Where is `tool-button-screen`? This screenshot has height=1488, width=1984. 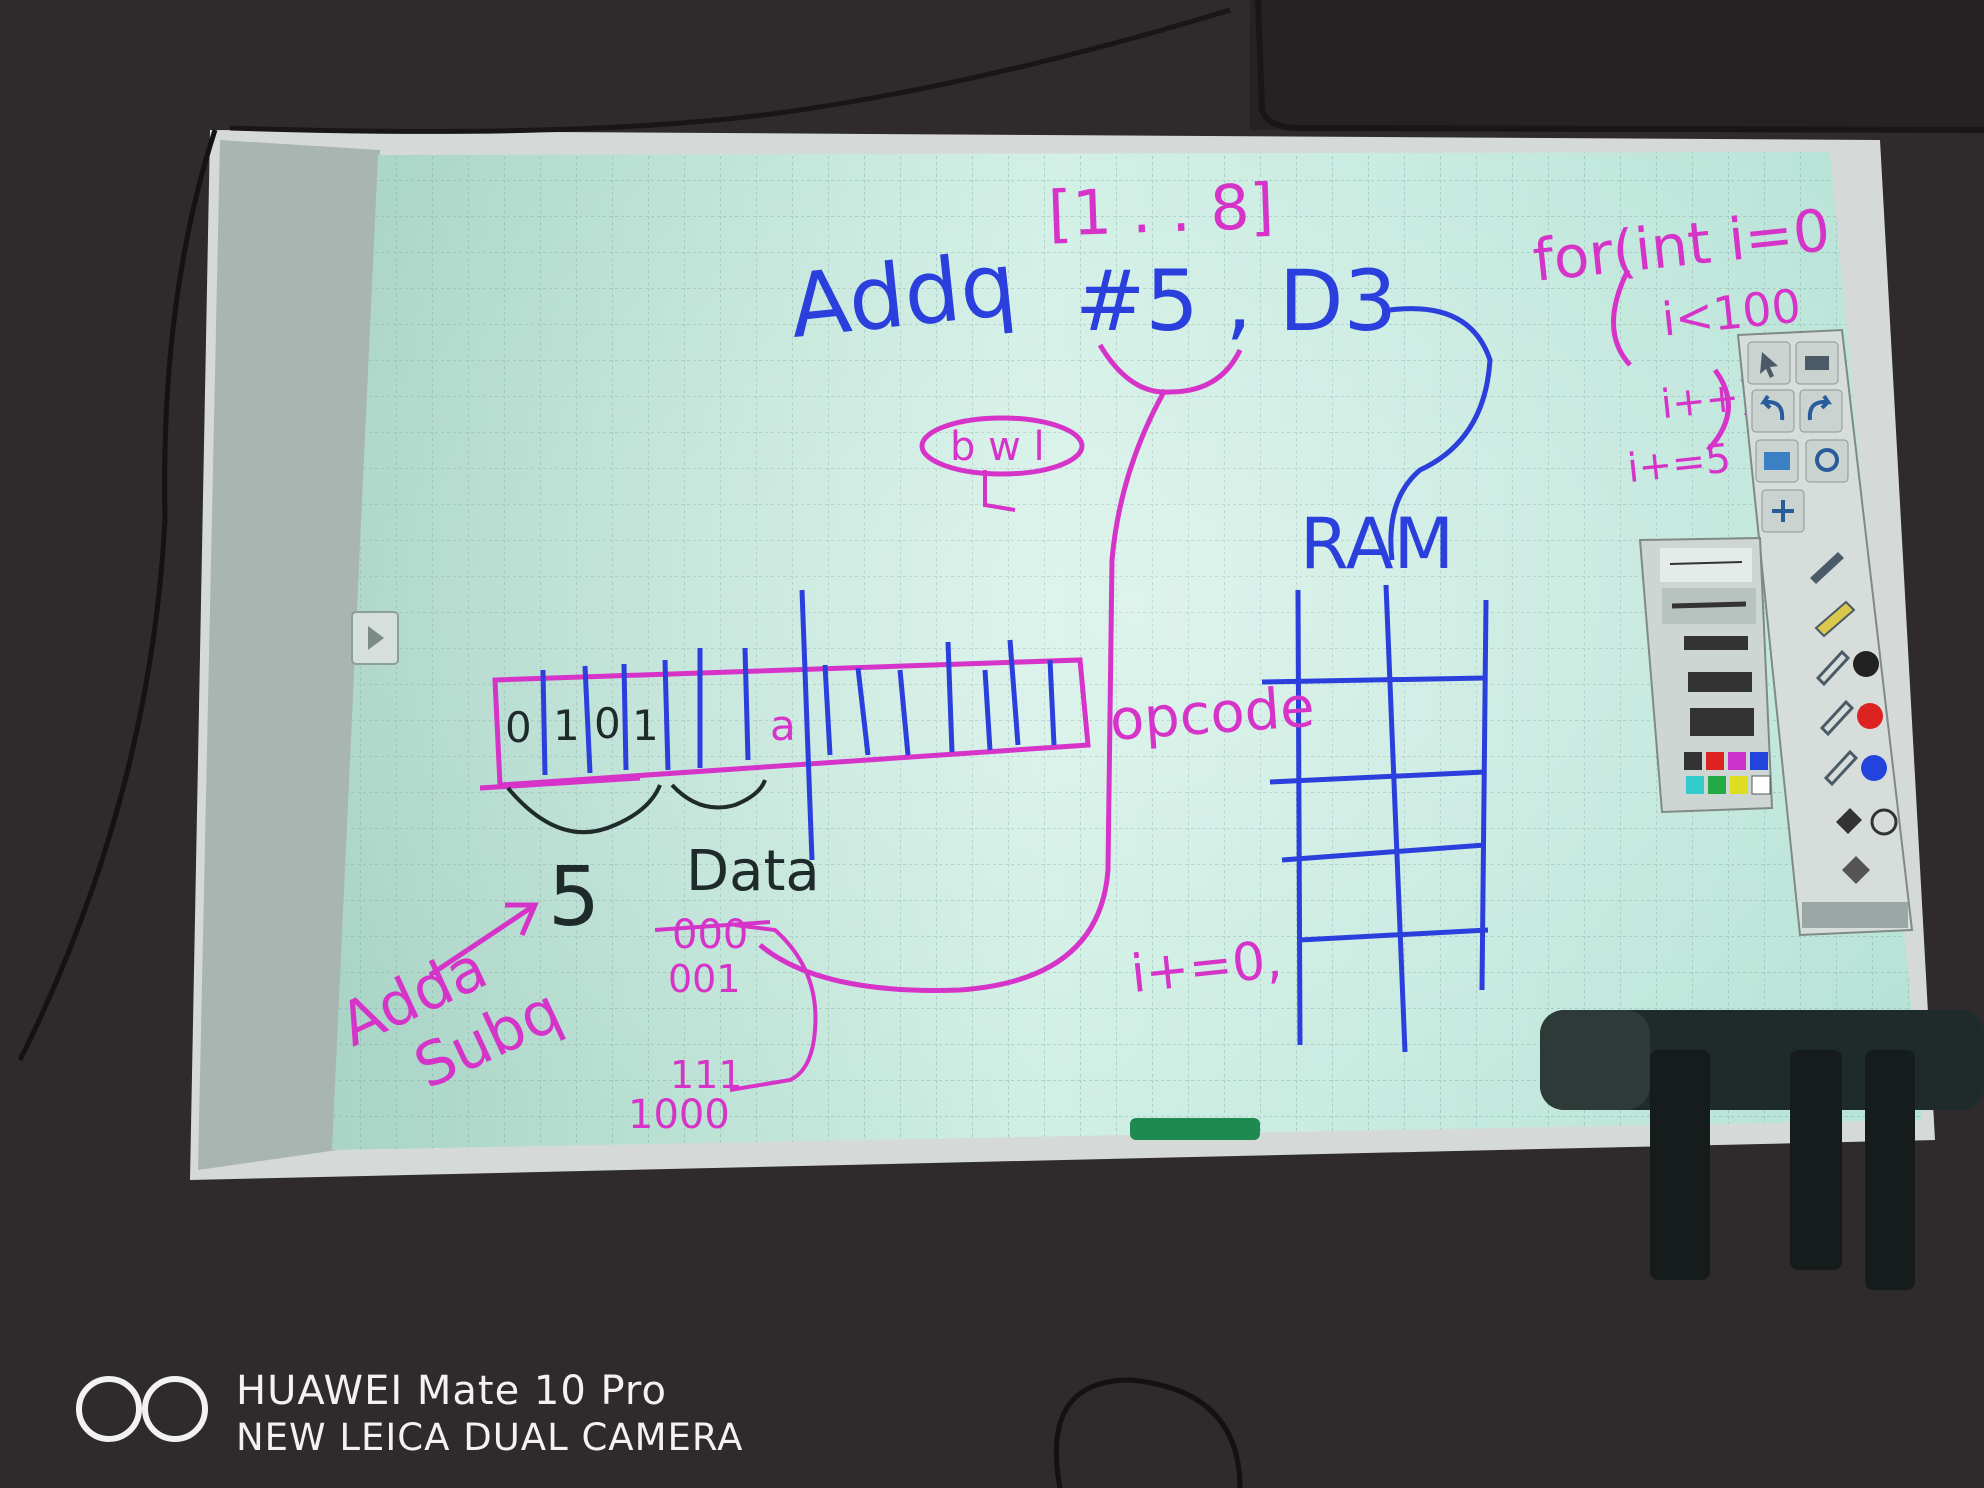
tool-button-screen is located at coordinates (1777, 461).